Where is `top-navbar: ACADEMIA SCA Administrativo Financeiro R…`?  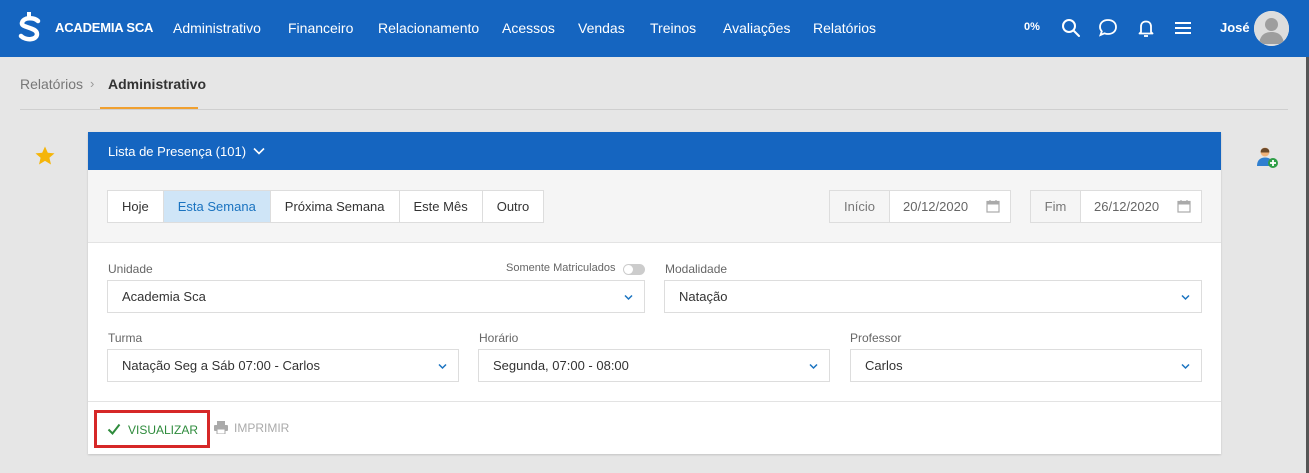 top-navbar: ACADEMIA SCA Administrativo Financeiro R… is located at coordinates (654, 28).